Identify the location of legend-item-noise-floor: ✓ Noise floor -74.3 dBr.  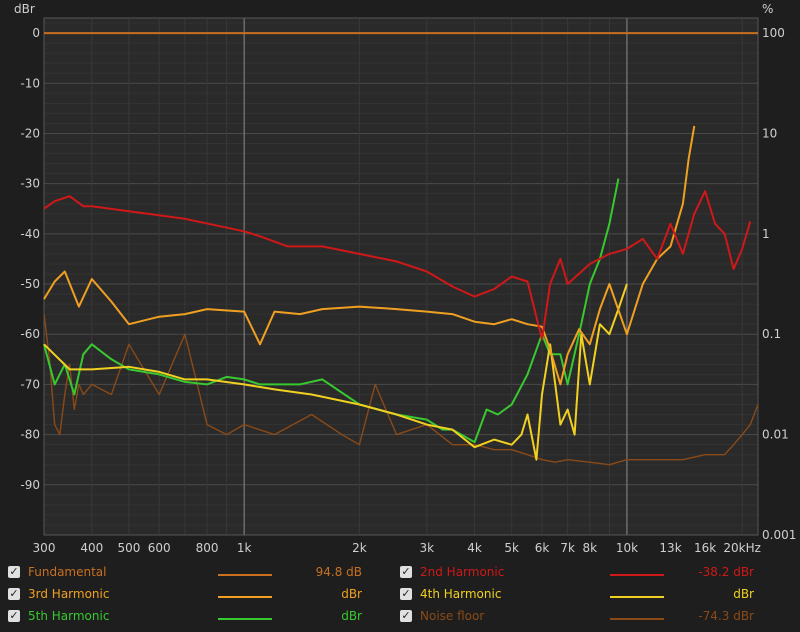
(577, 616).